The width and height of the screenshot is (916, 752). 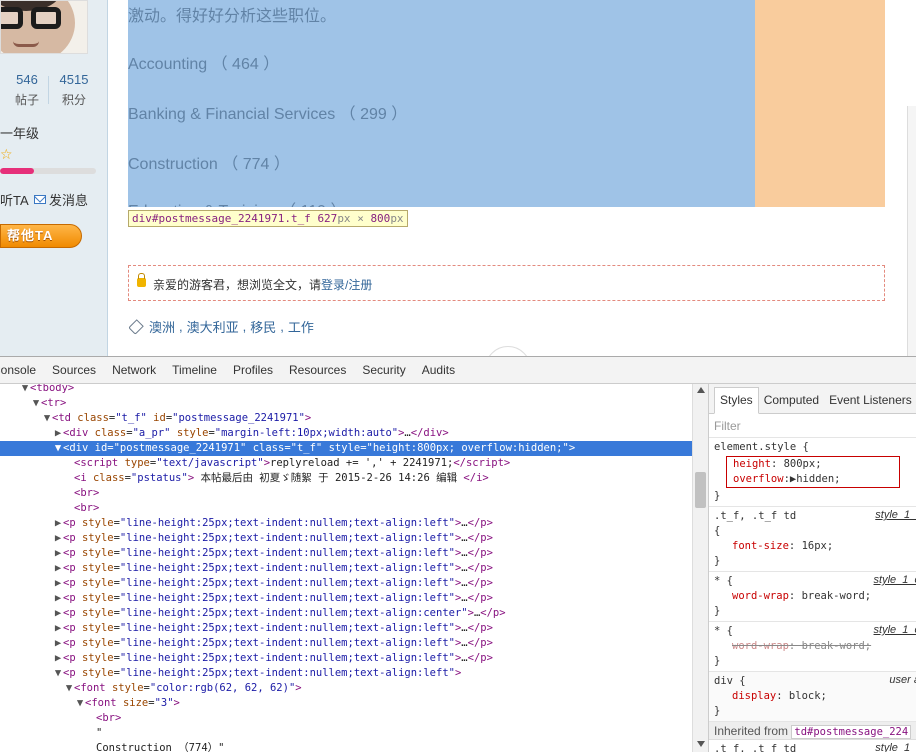 I want to click on styles-filter-input: Filter, so click(x=812, y=426).